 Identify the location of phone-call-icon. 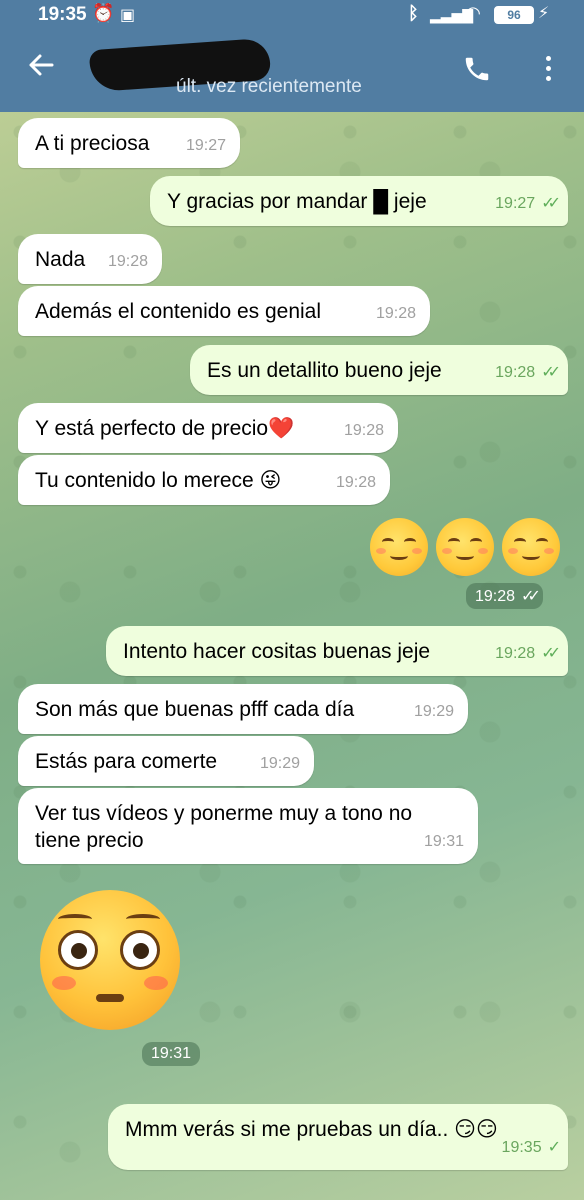
(478, 70).